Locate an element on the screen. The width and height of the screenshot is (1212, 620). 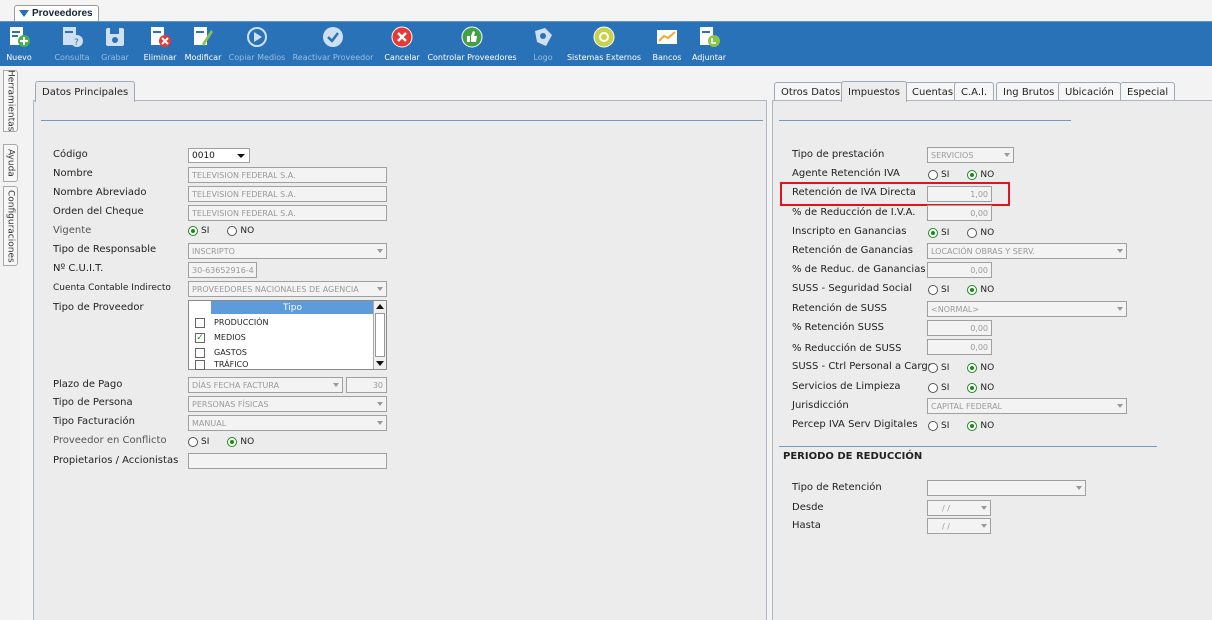
tipo-prestacion-select: SERVICIOS is located at coordinates (970, 155).